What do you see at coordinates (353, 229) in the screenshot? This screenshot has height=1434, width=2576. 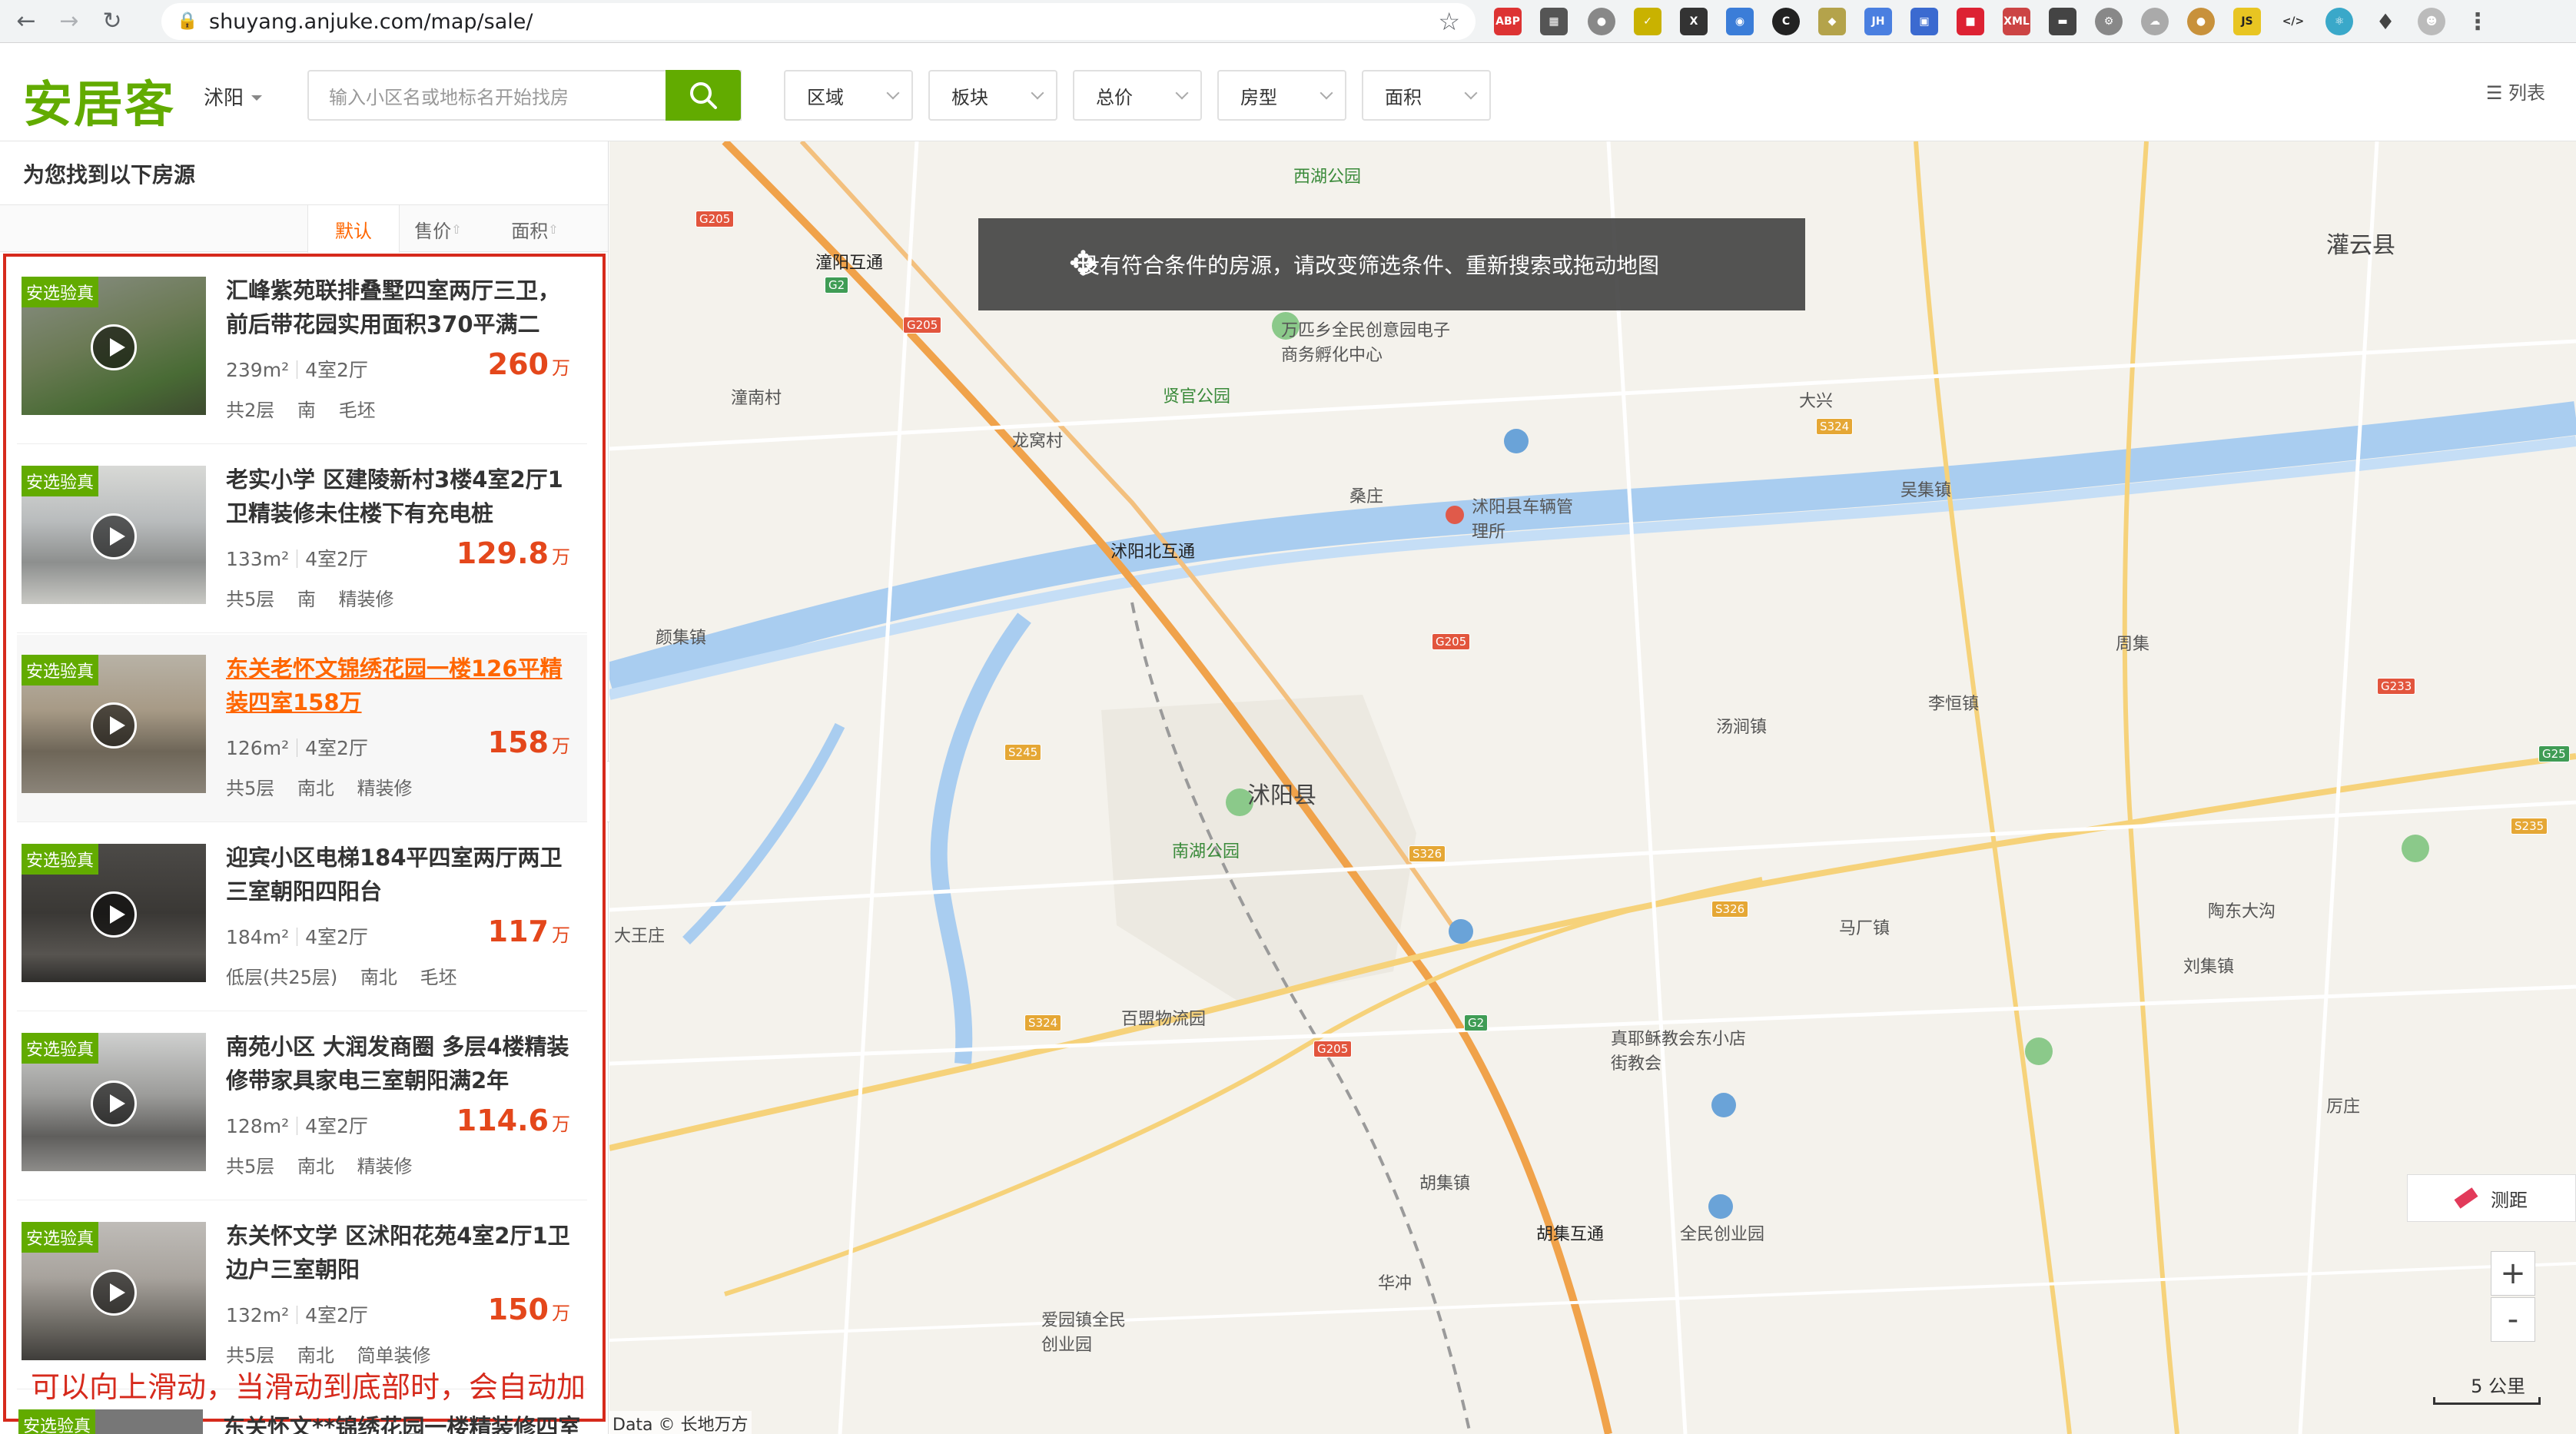 I see `sort-default: 默认` at bounding box center [353, 229].